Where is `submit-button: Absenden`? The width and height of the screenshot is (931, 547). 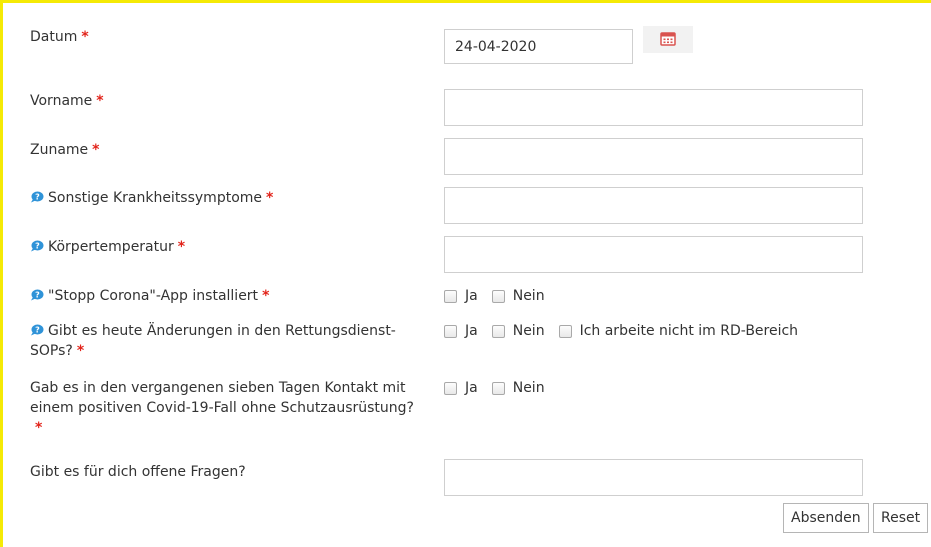
submit-button: Absenden is located at coordinates (826, 518).